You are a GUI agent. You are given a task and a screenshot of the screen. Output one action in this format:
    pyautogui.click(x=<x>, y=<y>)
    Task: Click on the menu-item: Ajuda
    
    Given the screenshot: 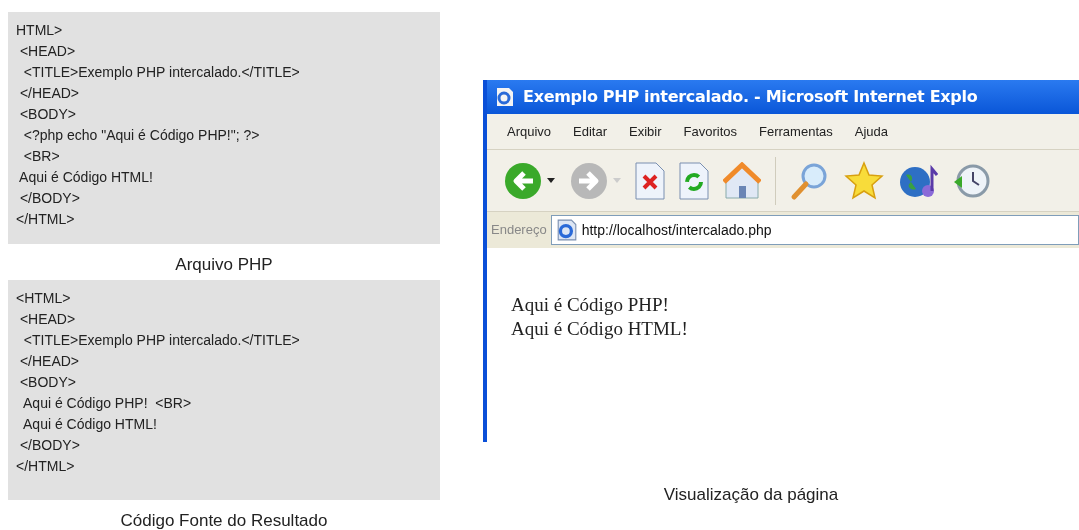 What is the action you would take?
    pyautogui.click(x=871, y=131)
    